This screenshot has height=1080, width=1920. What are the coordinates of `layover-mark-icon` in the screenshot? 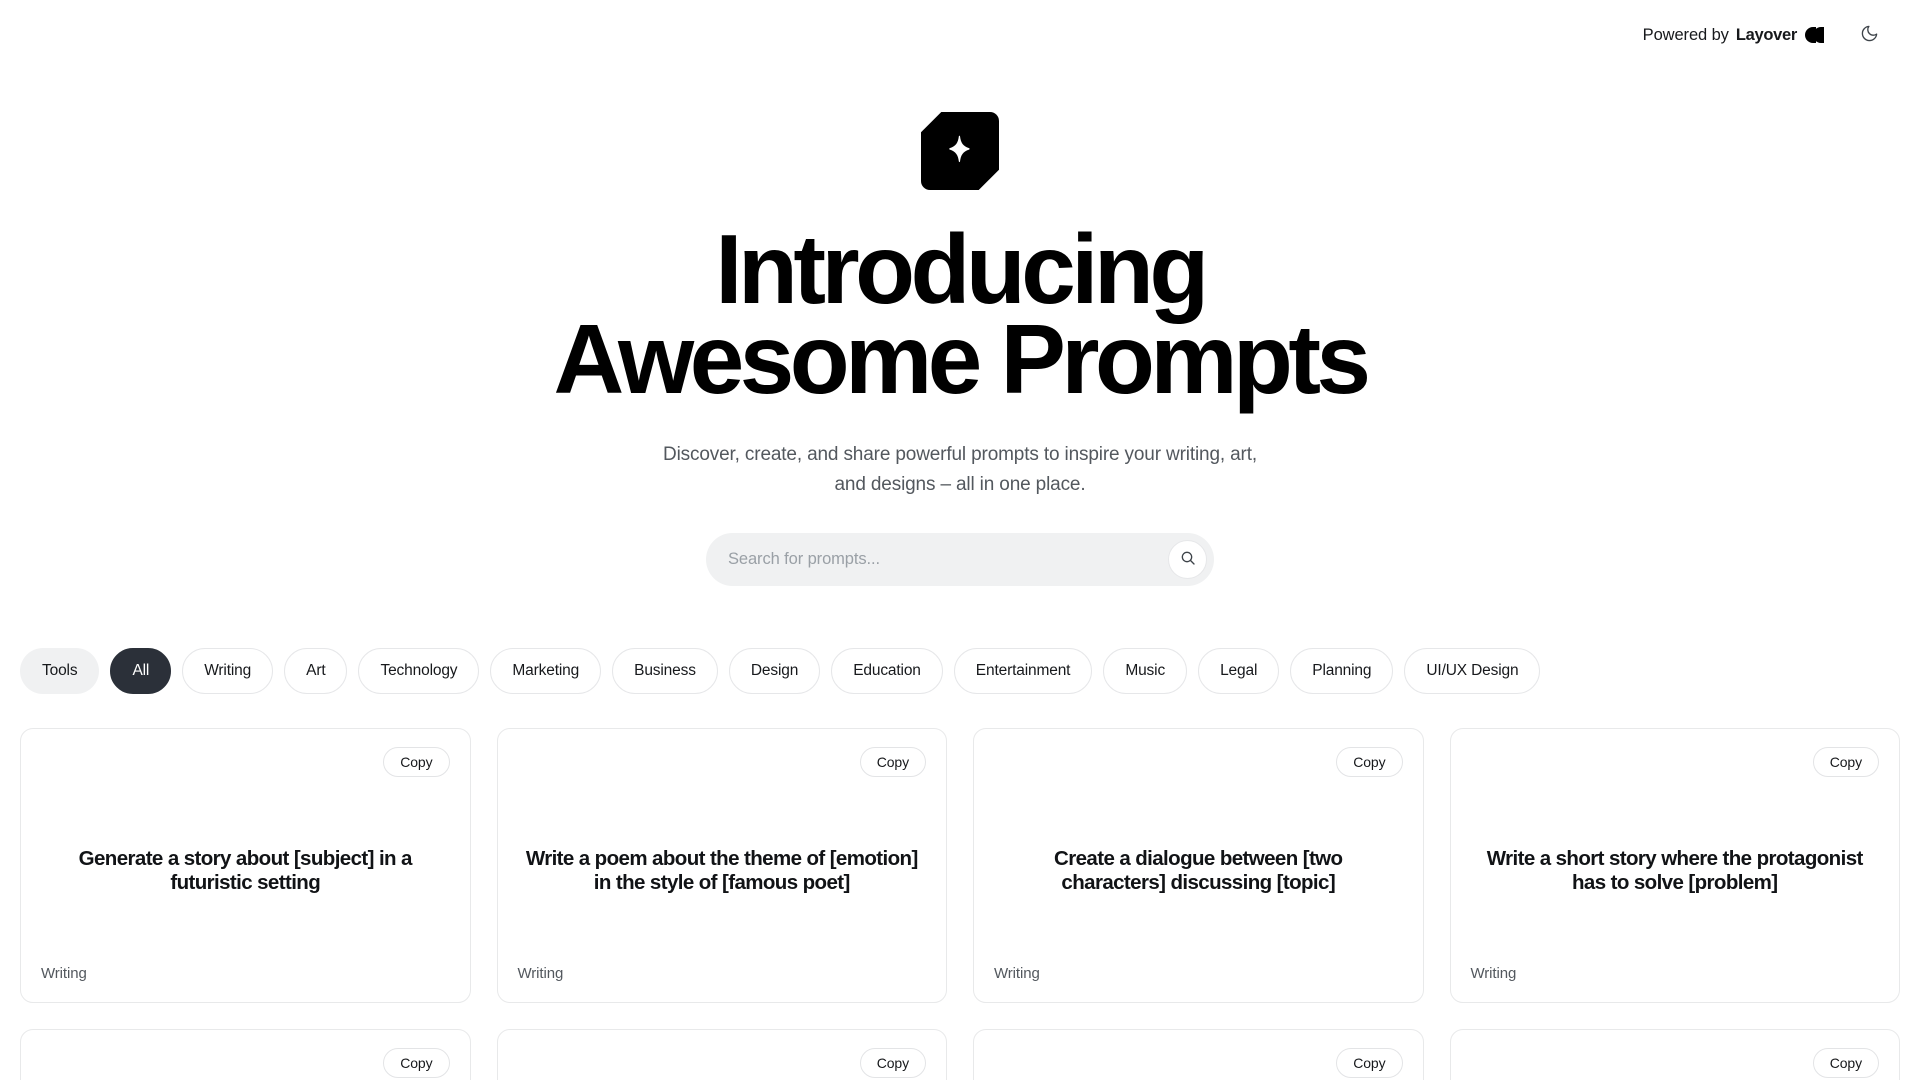 It's located at (1814, 35).